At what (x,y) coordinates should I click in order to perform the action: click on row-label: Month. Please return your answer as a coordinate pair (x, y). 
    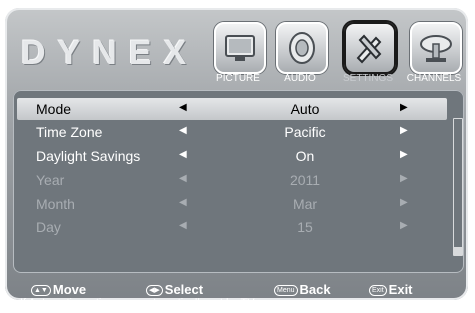
    Looking at the image, I should click on (55, 204).